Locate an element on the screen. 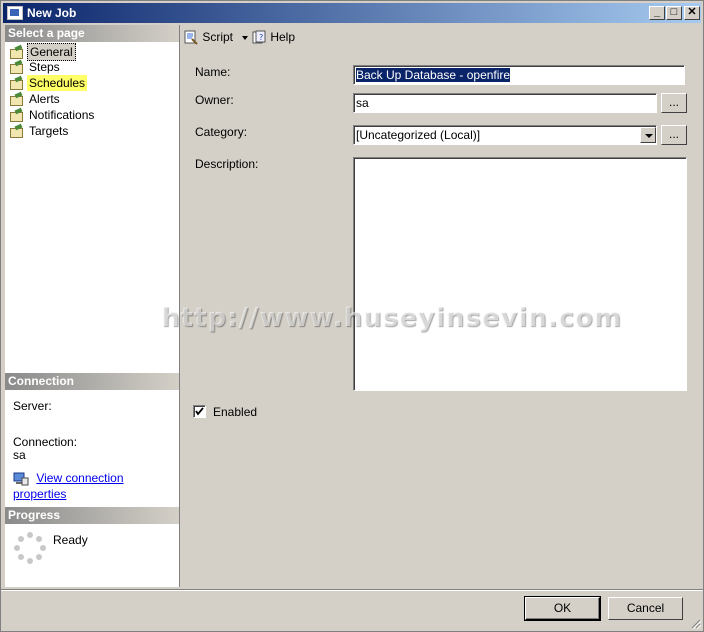 The height and width of the screenshot is (632, 704). owner-label: Owner: is located at coordinates (214, 100).